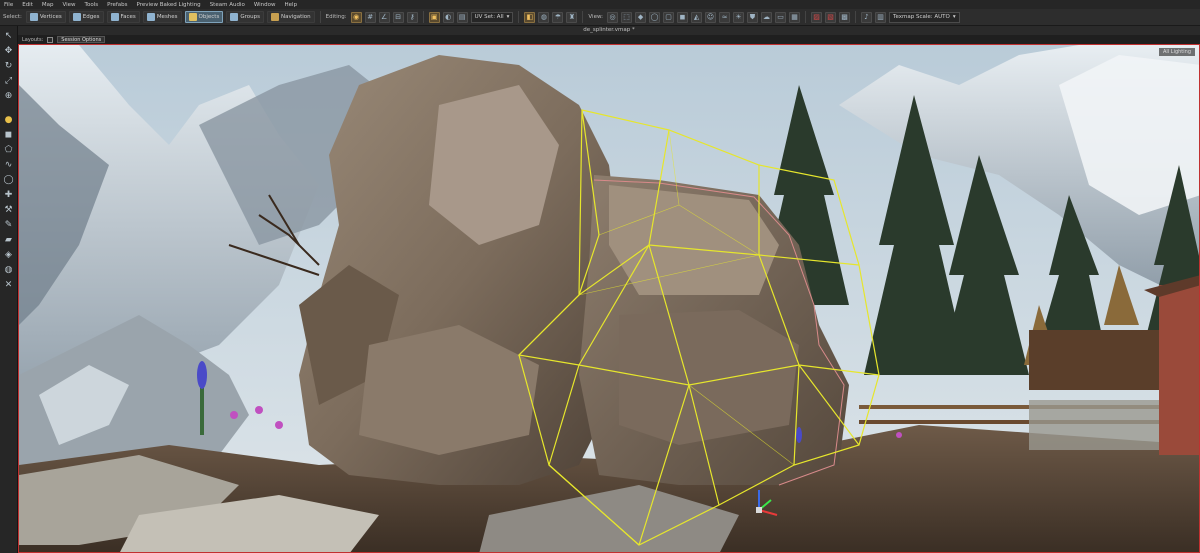  What do you see at coordinates (739, 17) in the screenshot?
I see `light-icon: ☀` at bounding box center [739, 17].